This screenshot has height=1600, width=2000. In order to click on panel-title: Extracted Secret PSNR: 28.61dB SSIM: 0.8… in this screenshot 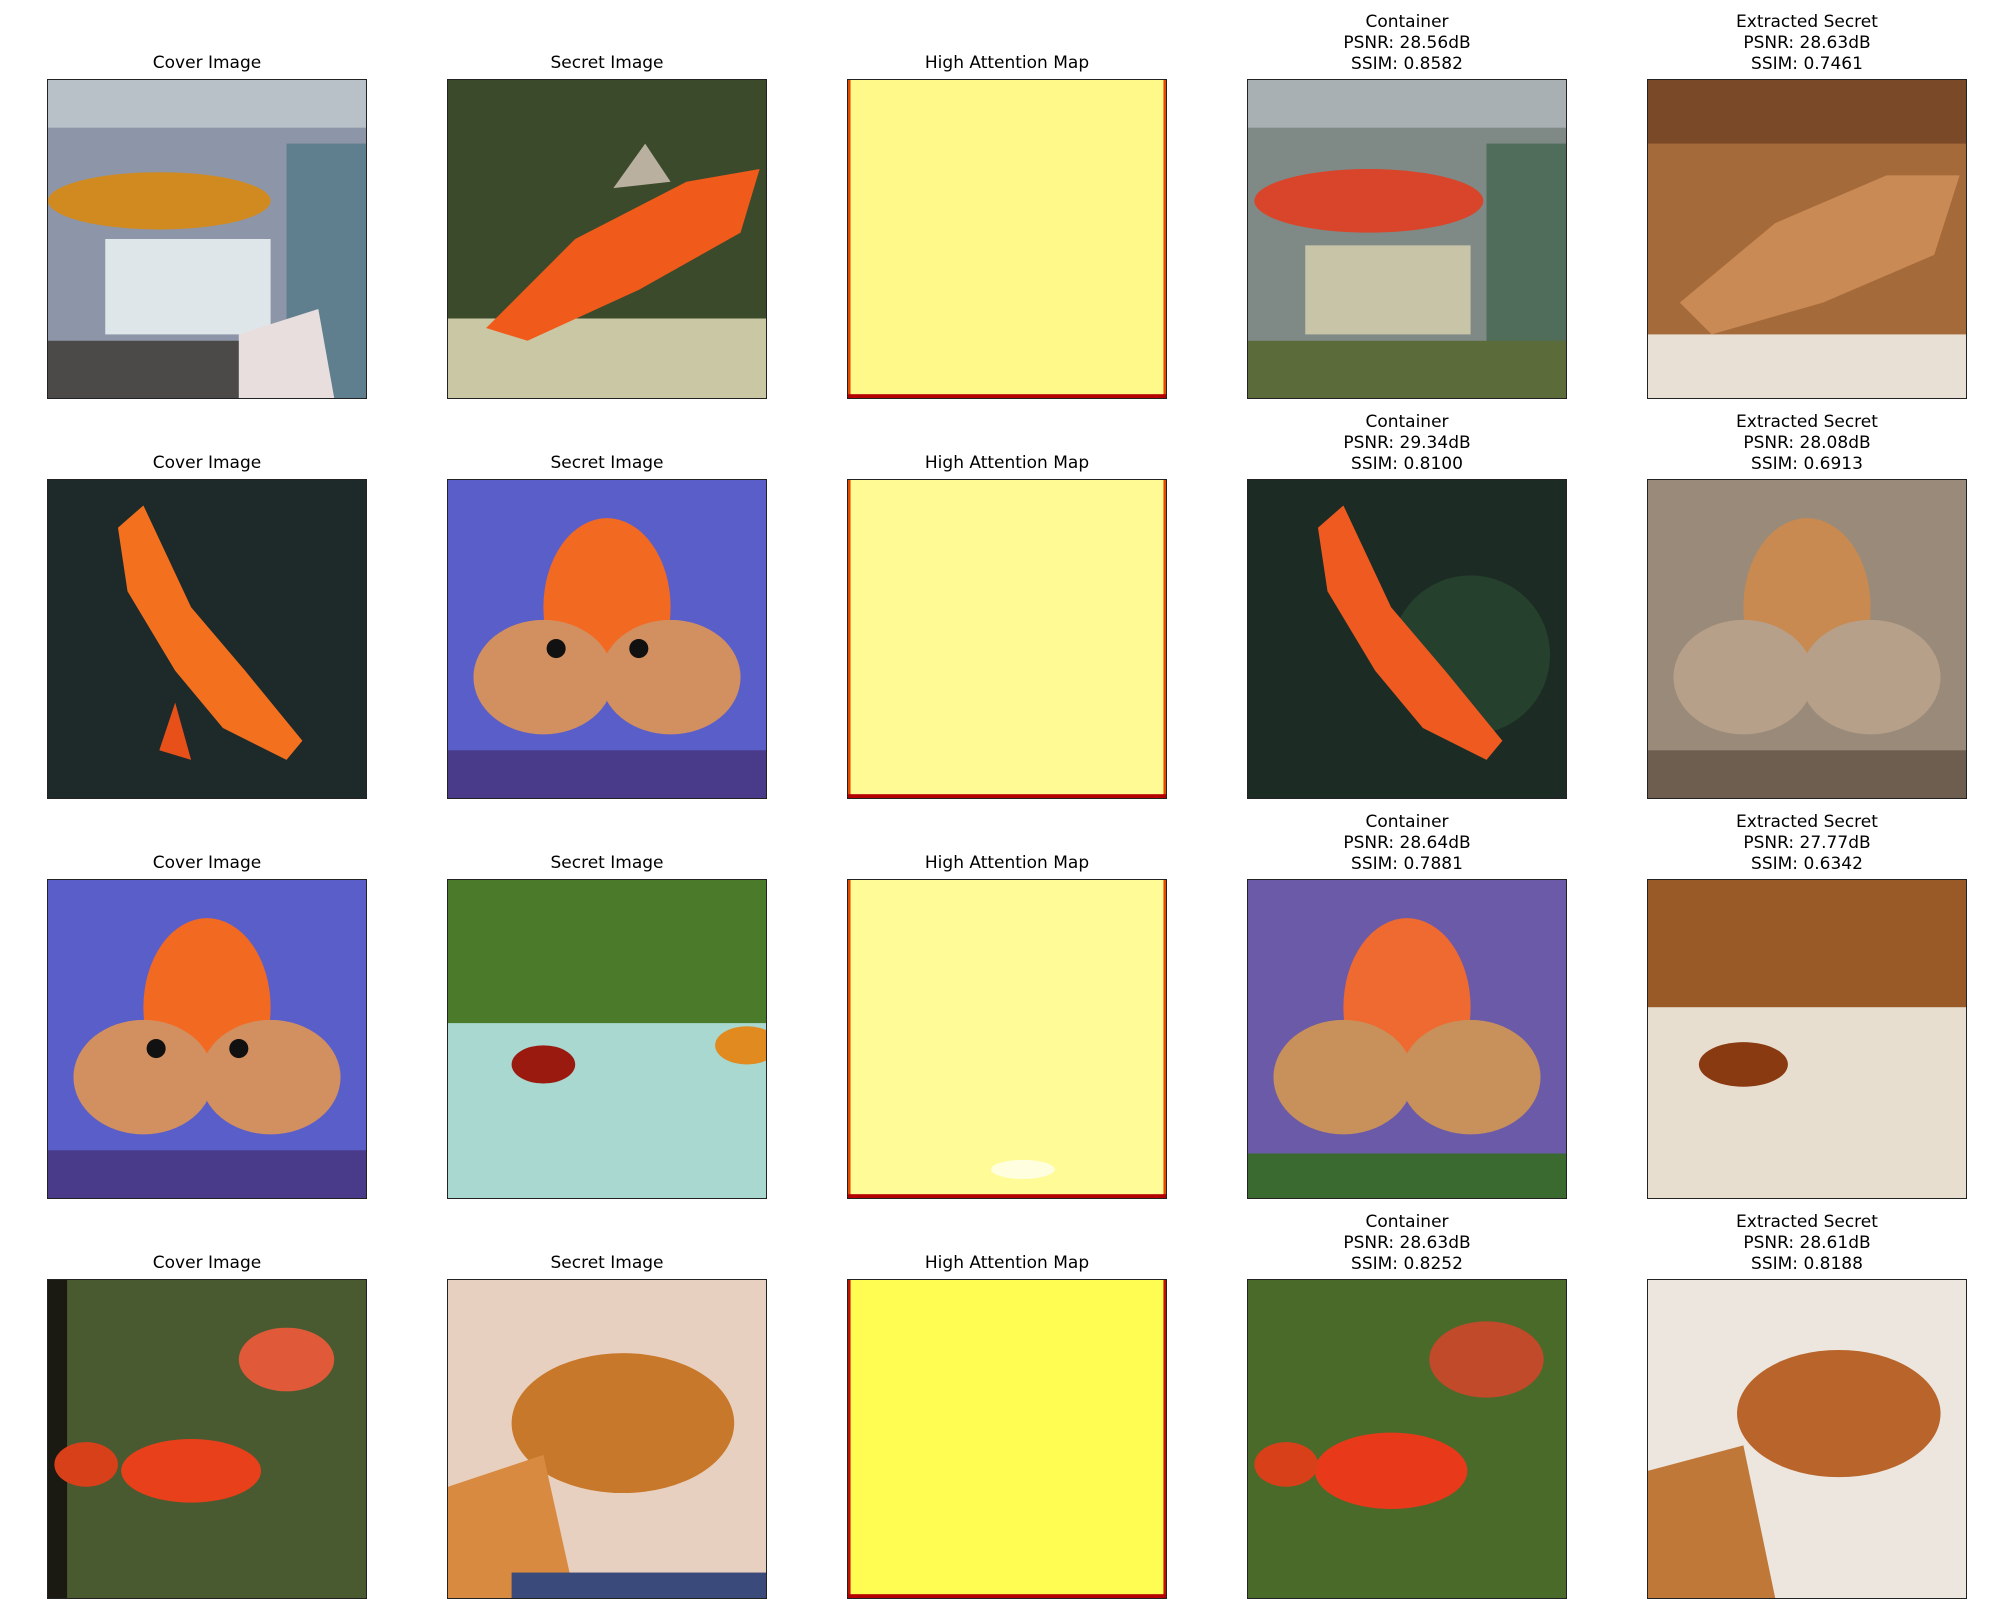, I will do `click(1807, 1243)`.